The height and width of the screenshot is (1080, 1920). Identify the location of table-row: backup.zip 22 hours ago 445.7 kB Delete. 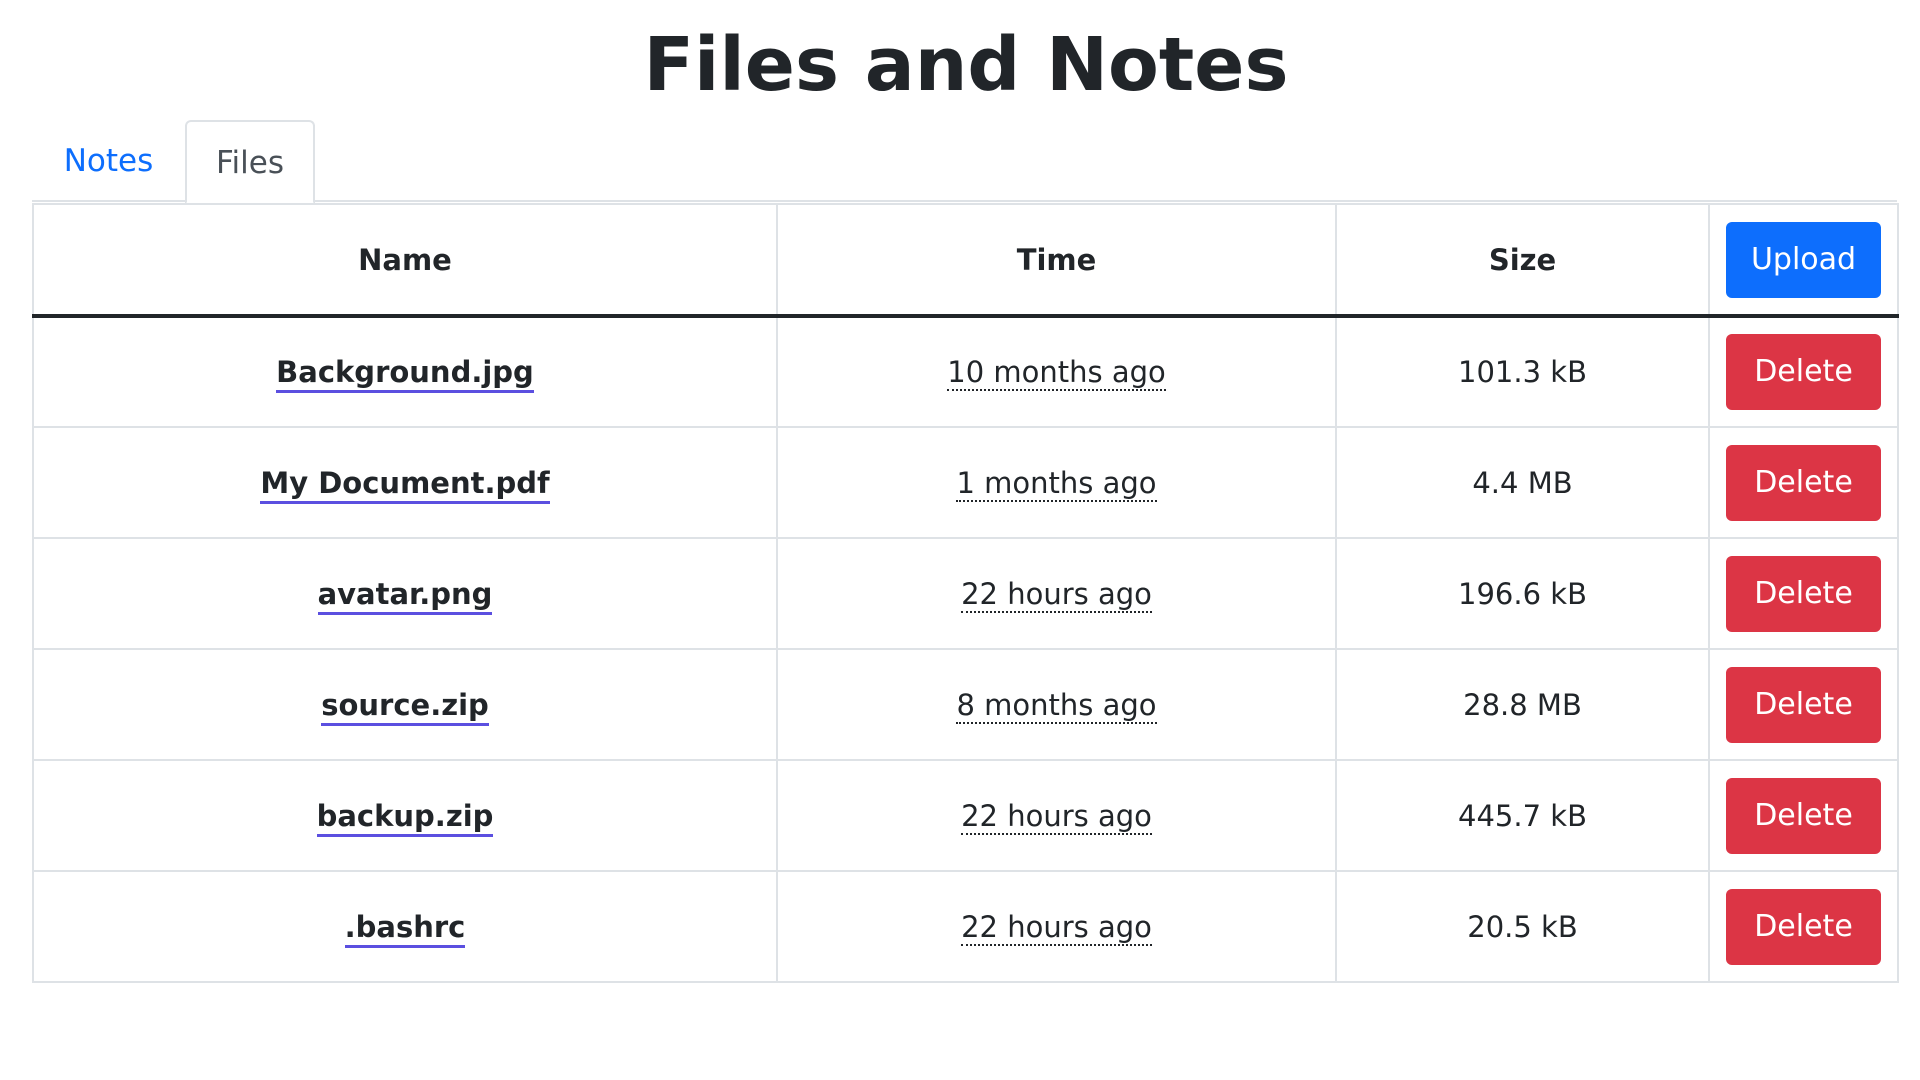
(965, 815).